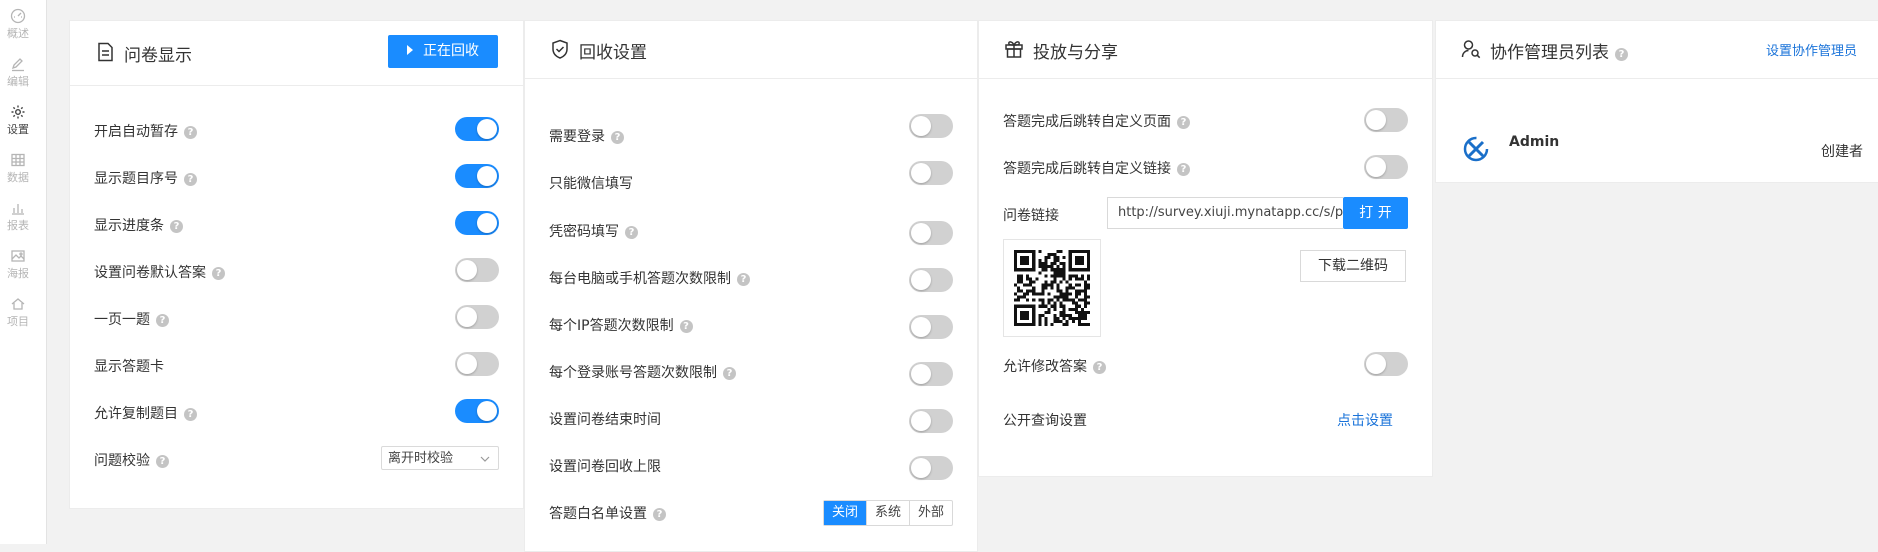 Image resolution: width=1878 pixels, height=552 pixels. Describe the element at coordinates (410, 50) in the screenshot. I see `play-icon` at that location.